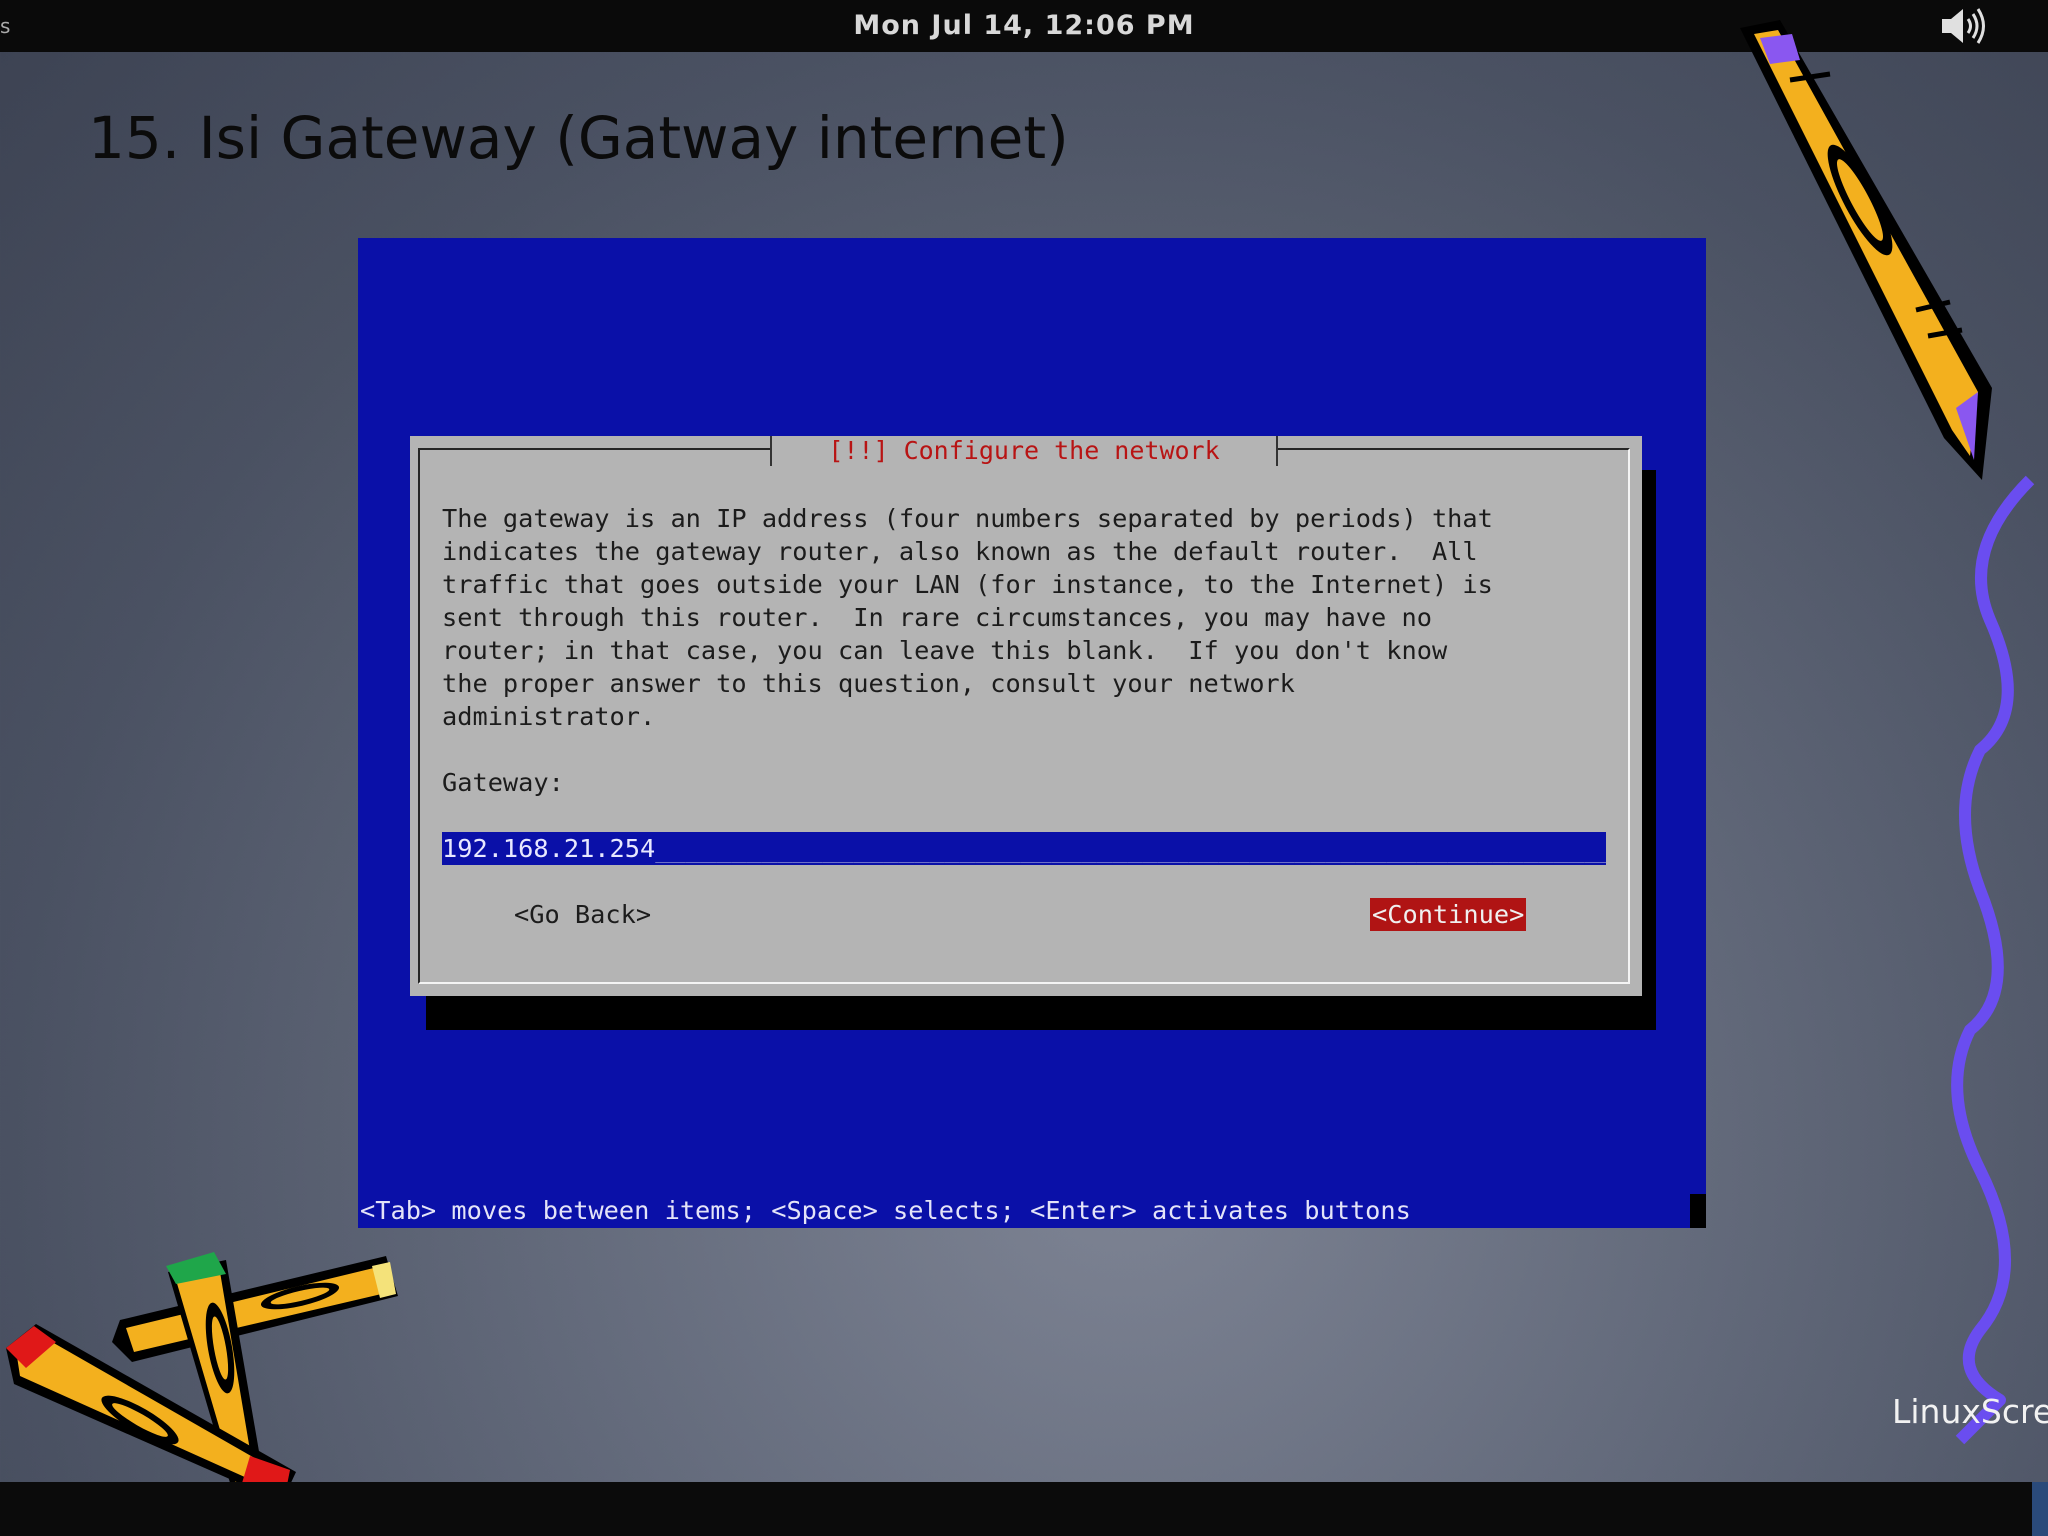 Image resolution: width=2048 pixels, height=1536 pixels. I want to click on terminal-cursor, so click(1698, 1211).